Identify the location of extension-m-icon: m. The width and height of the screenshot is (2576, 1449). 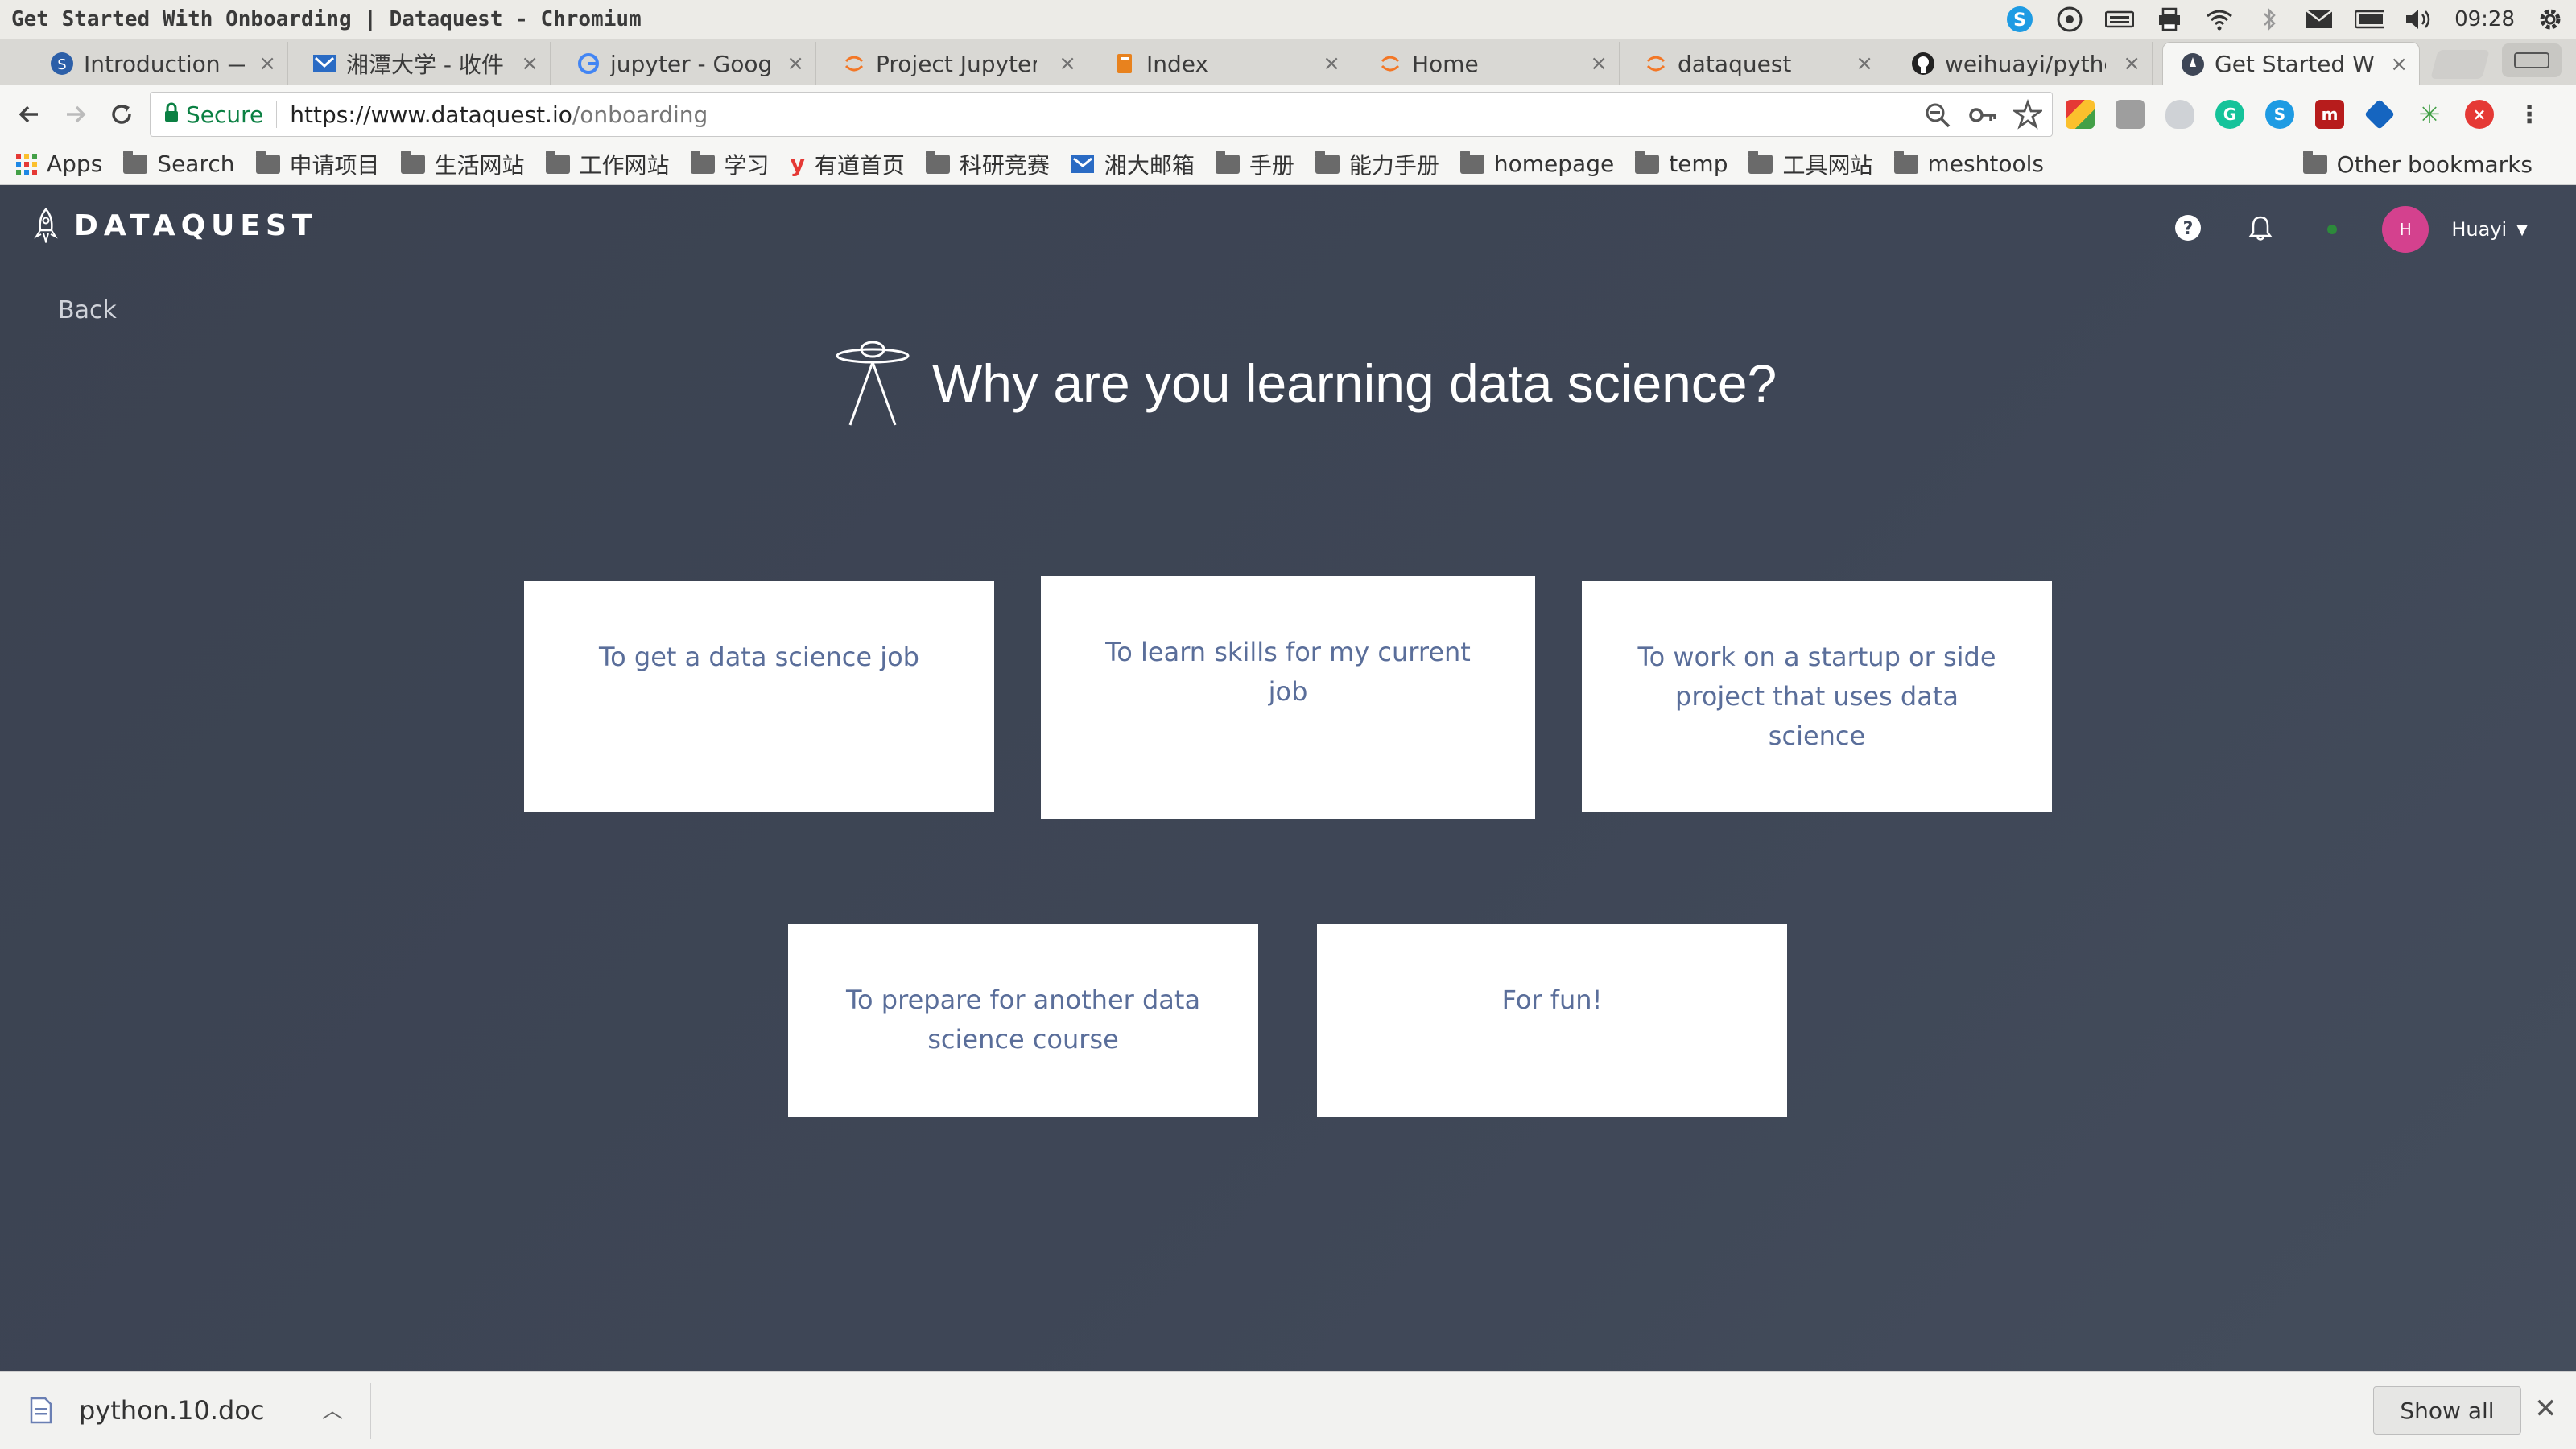
(2329, 114).